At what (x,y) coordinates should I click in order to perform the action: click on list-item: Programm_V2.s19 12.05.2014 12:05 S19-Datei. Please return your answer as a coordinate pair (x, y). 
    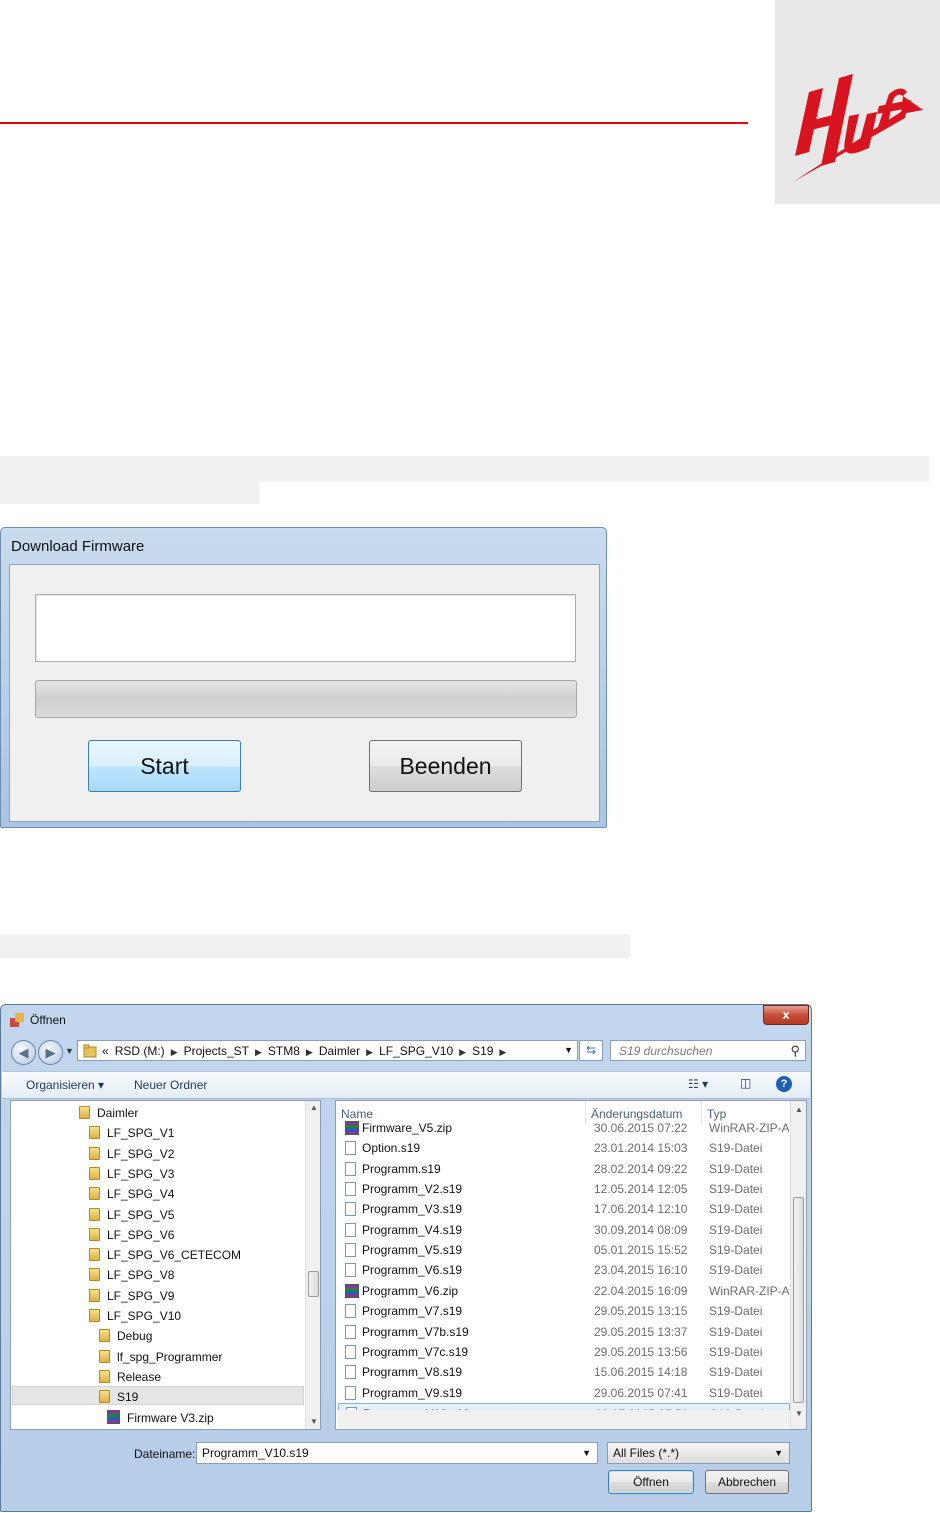
    Looking at the image, I should click on (564, 1189).